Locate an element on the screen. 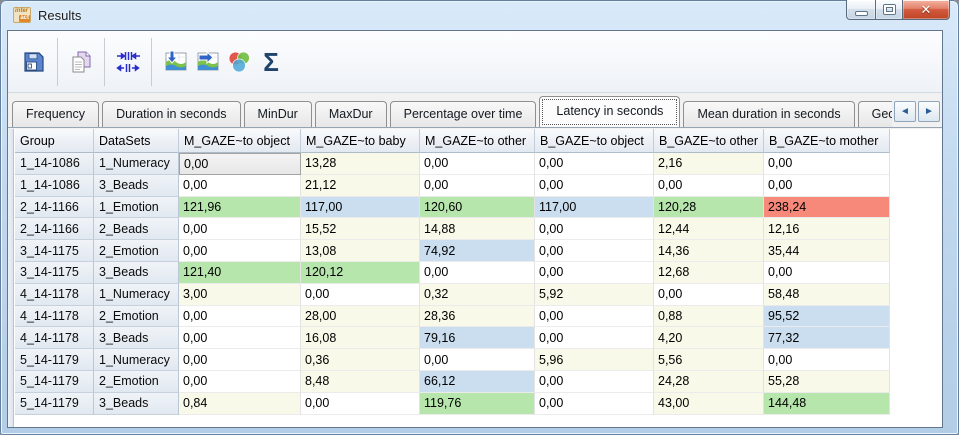 This screenshot has height=435, width=959. row-dataset-cell: 2_Beads is located at coordinates (136, 229).